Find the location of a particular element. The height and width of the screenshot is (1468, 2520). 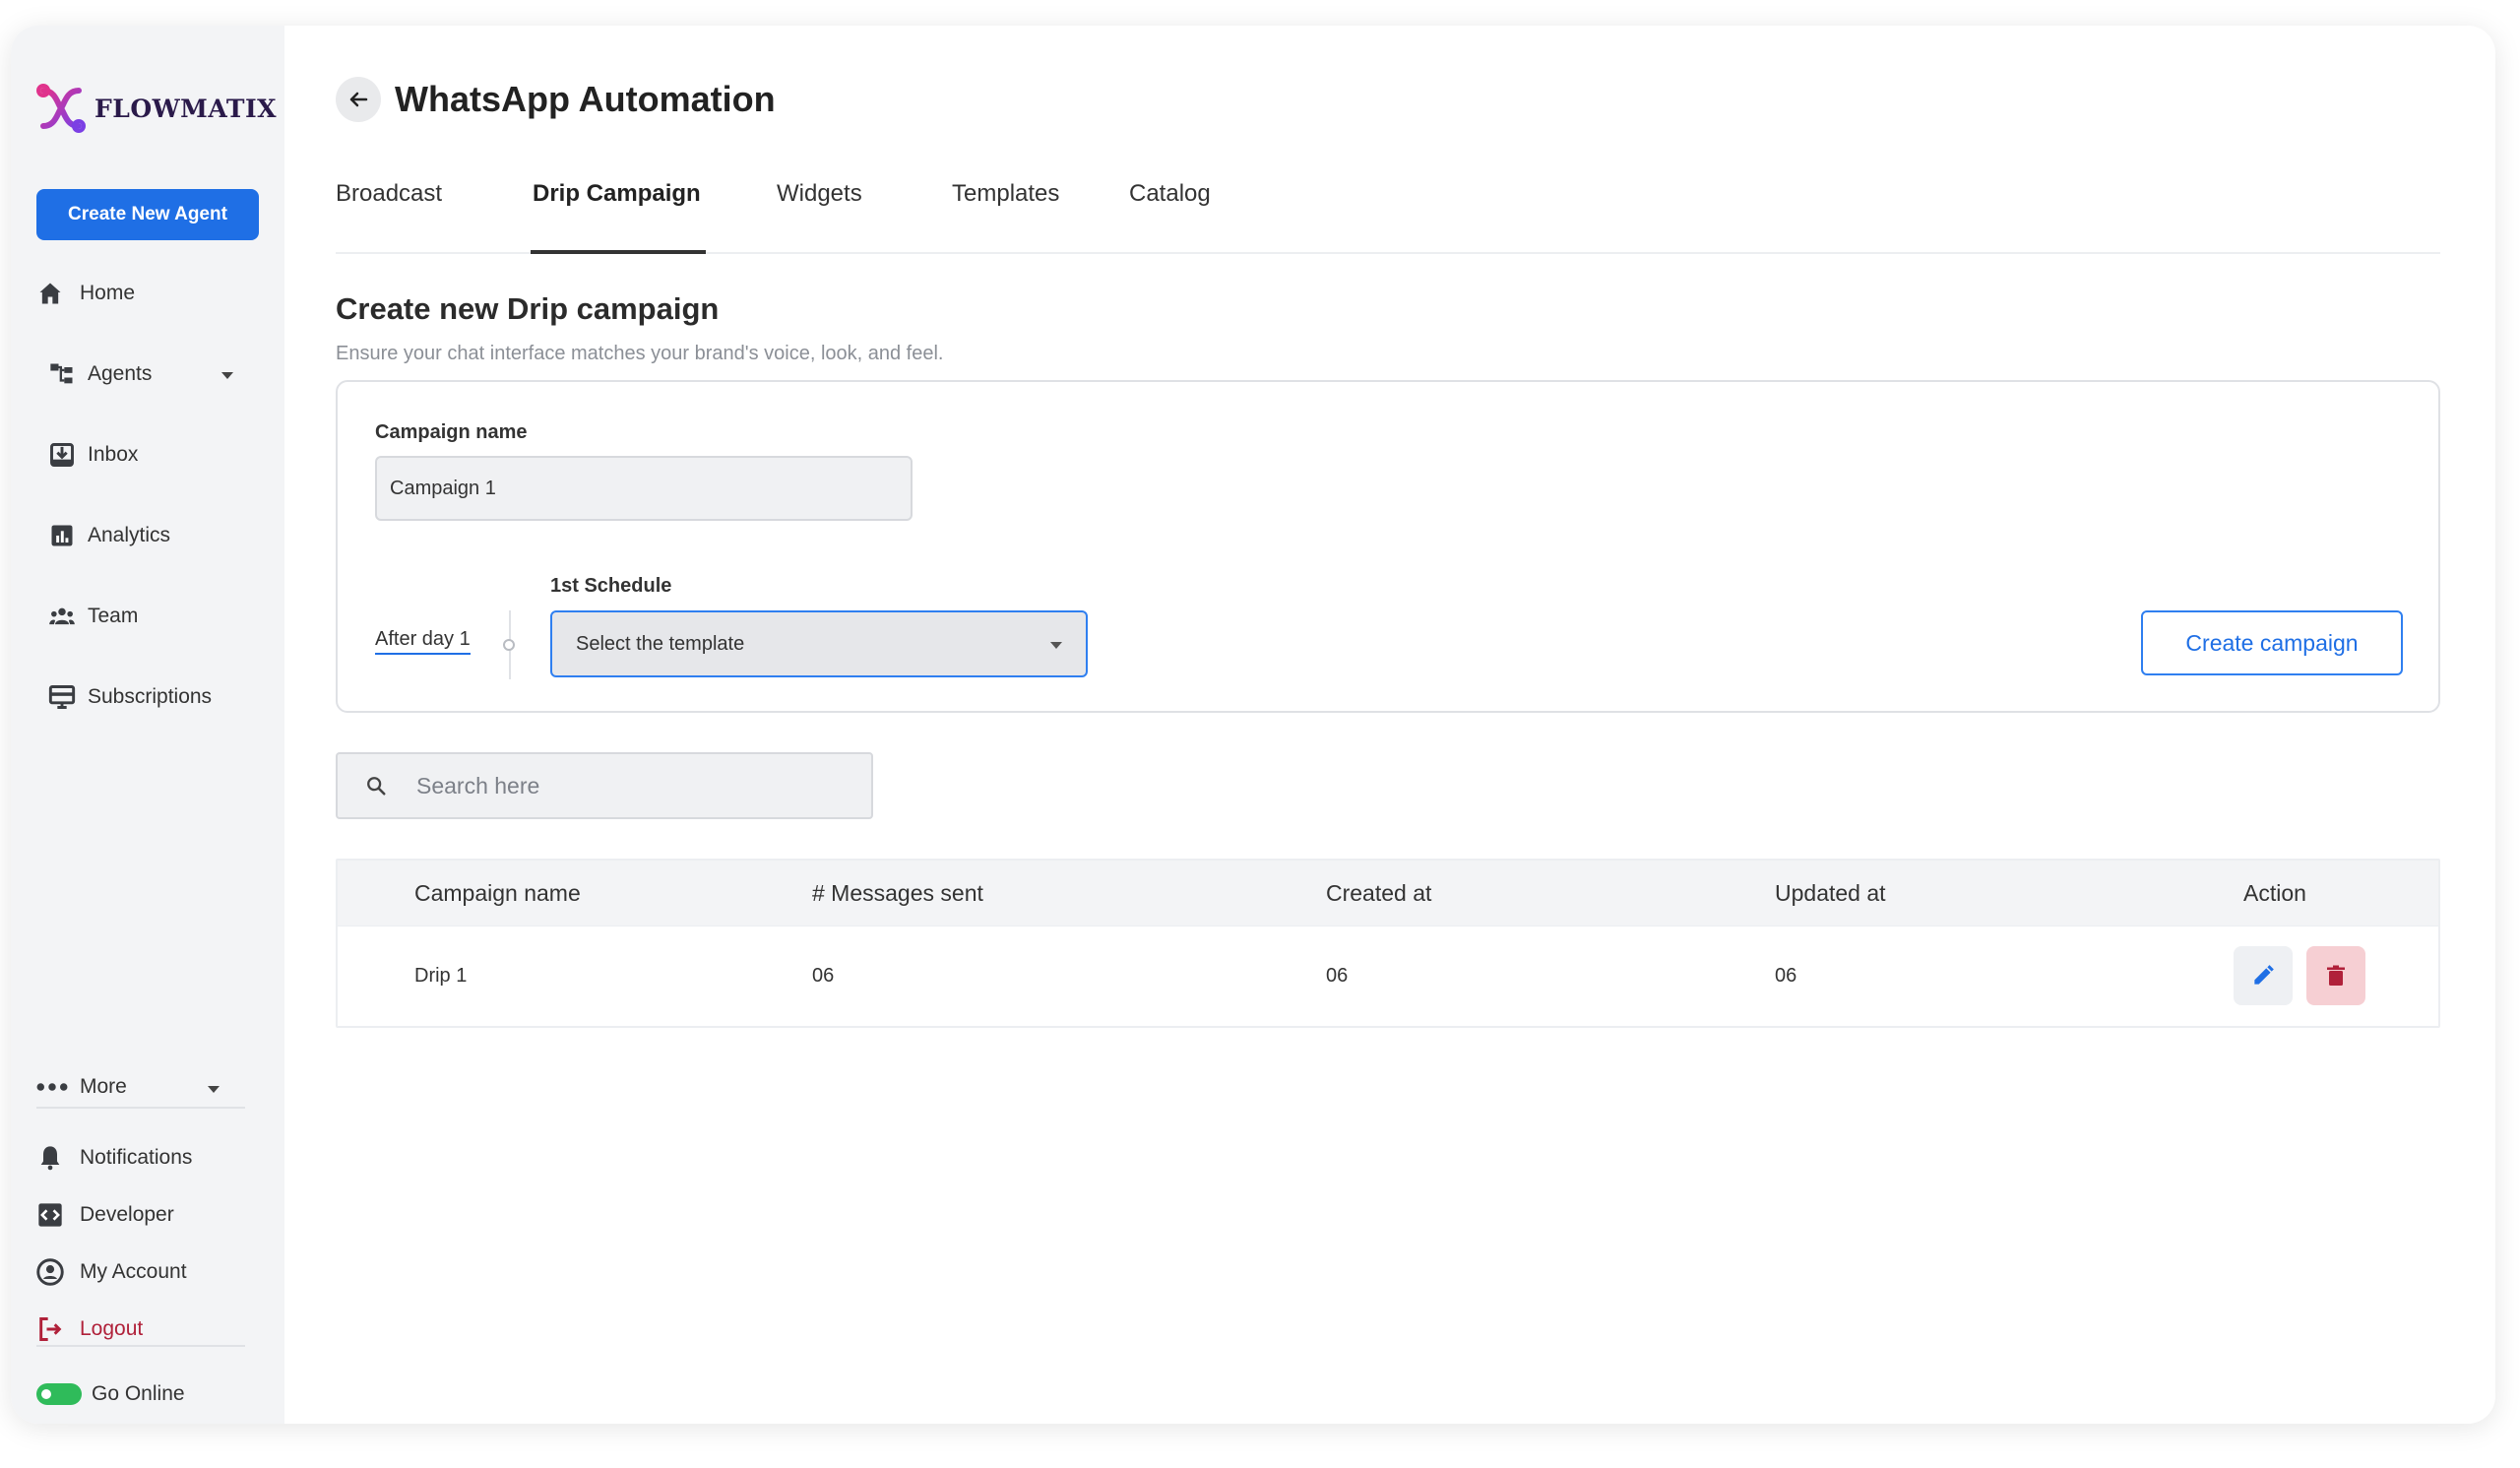

search-box is located at coordinates (604, 786).